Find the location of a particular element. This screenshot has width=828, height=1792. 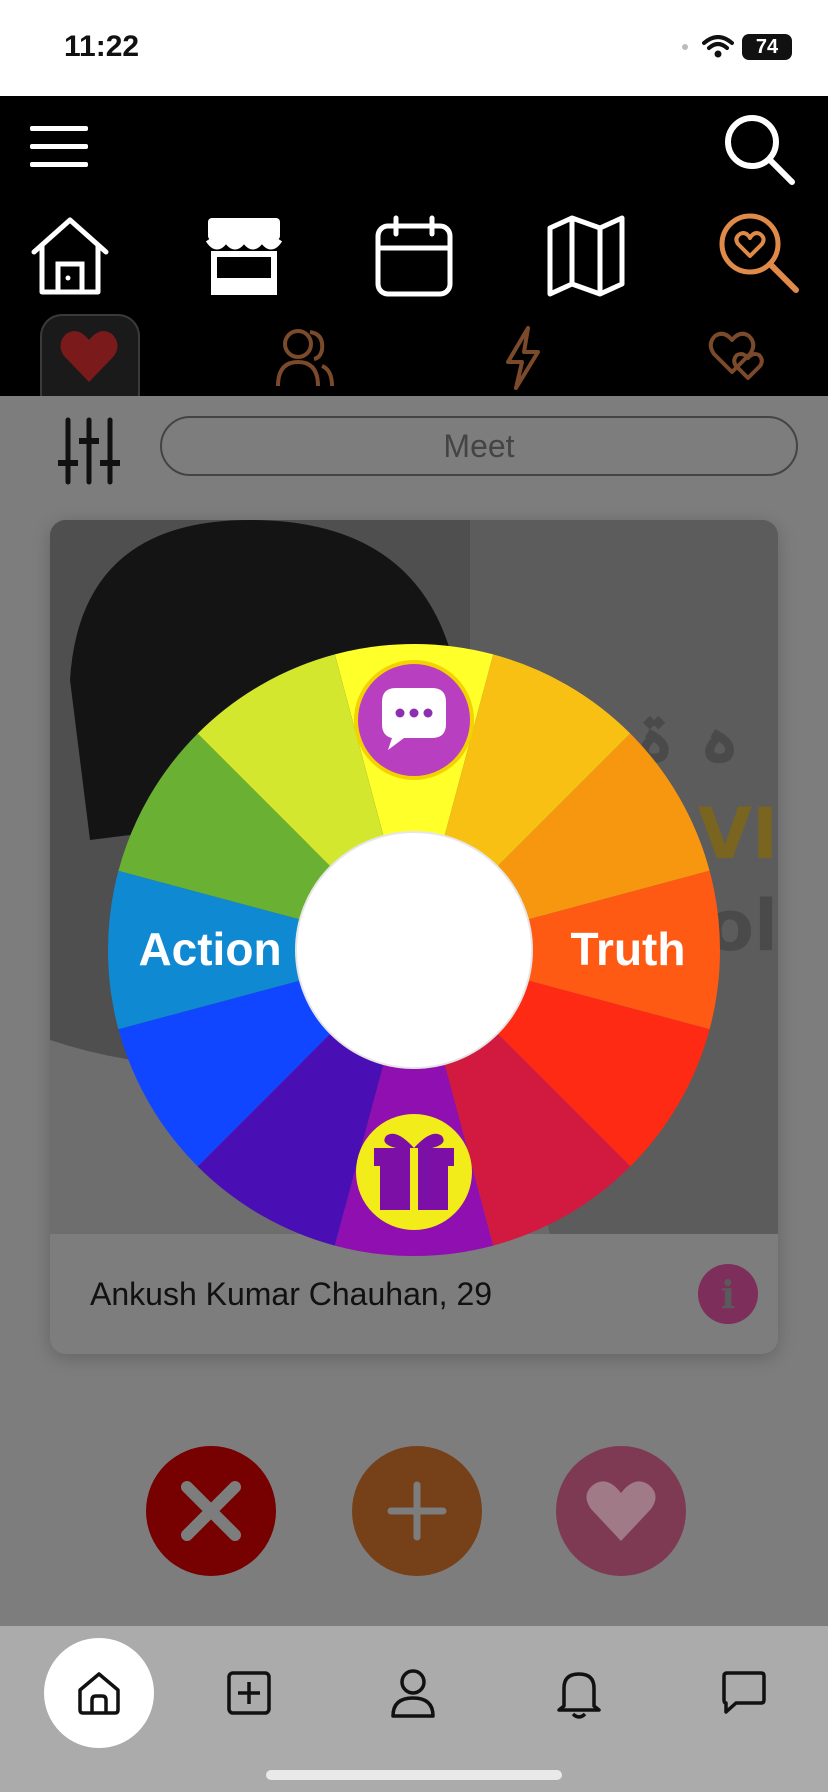

double-heart-icon is located at coordinates (739, 355).